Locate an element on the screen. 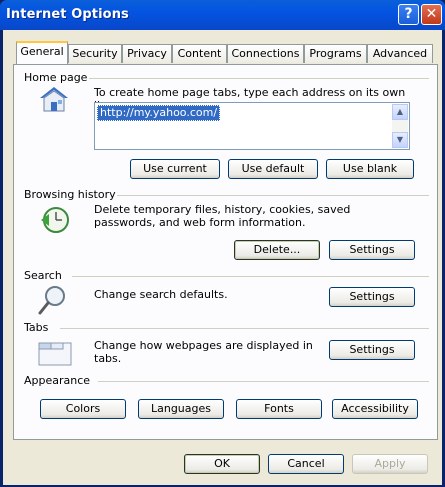 Image resolution: width=445 pixels, height=487 pixels. cancel-button: Cancel is located at coordinates (306, 464).